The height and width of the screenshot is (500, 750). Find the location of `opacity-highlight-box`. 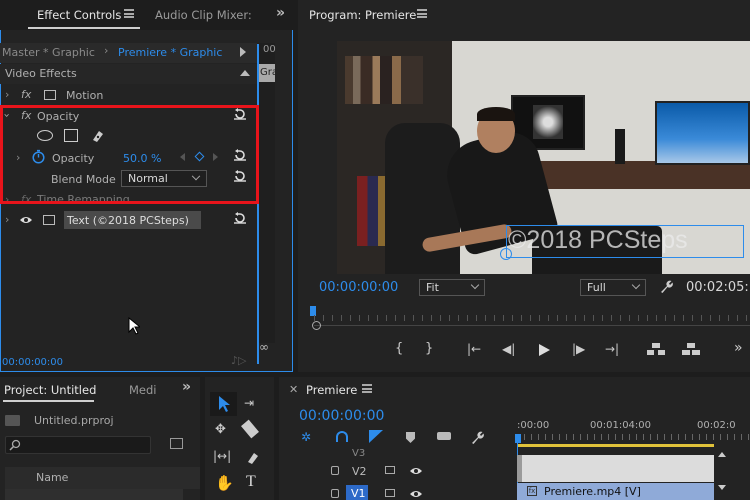

opacity-highlight-box is located at coordinates (129, 154).